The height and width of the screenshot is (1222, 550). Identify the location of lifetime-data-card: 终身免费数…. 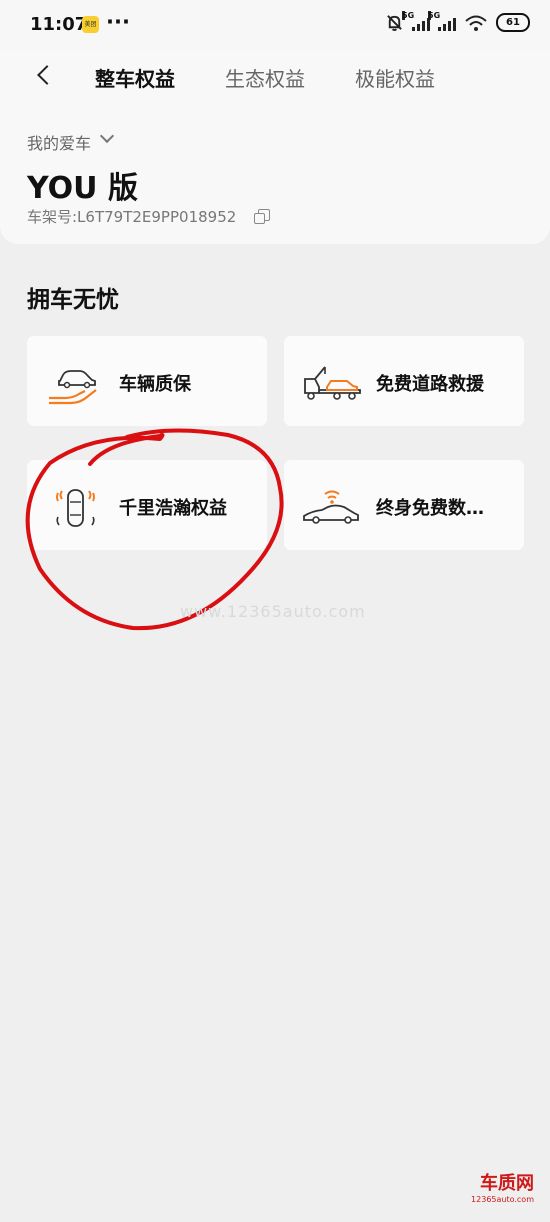
(404, 505).